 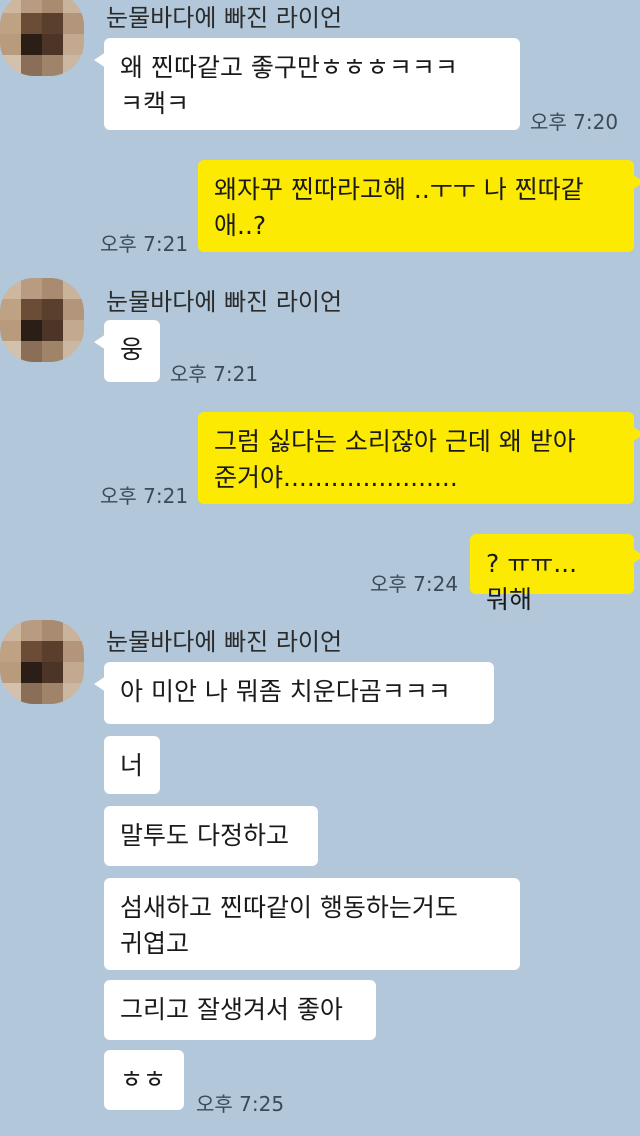 What do you see at coordinates (555, 574) in the screenshot?
I see `message-bubble: ? ㅠㅠ... 뭐해` at bounding box center [555, 574].